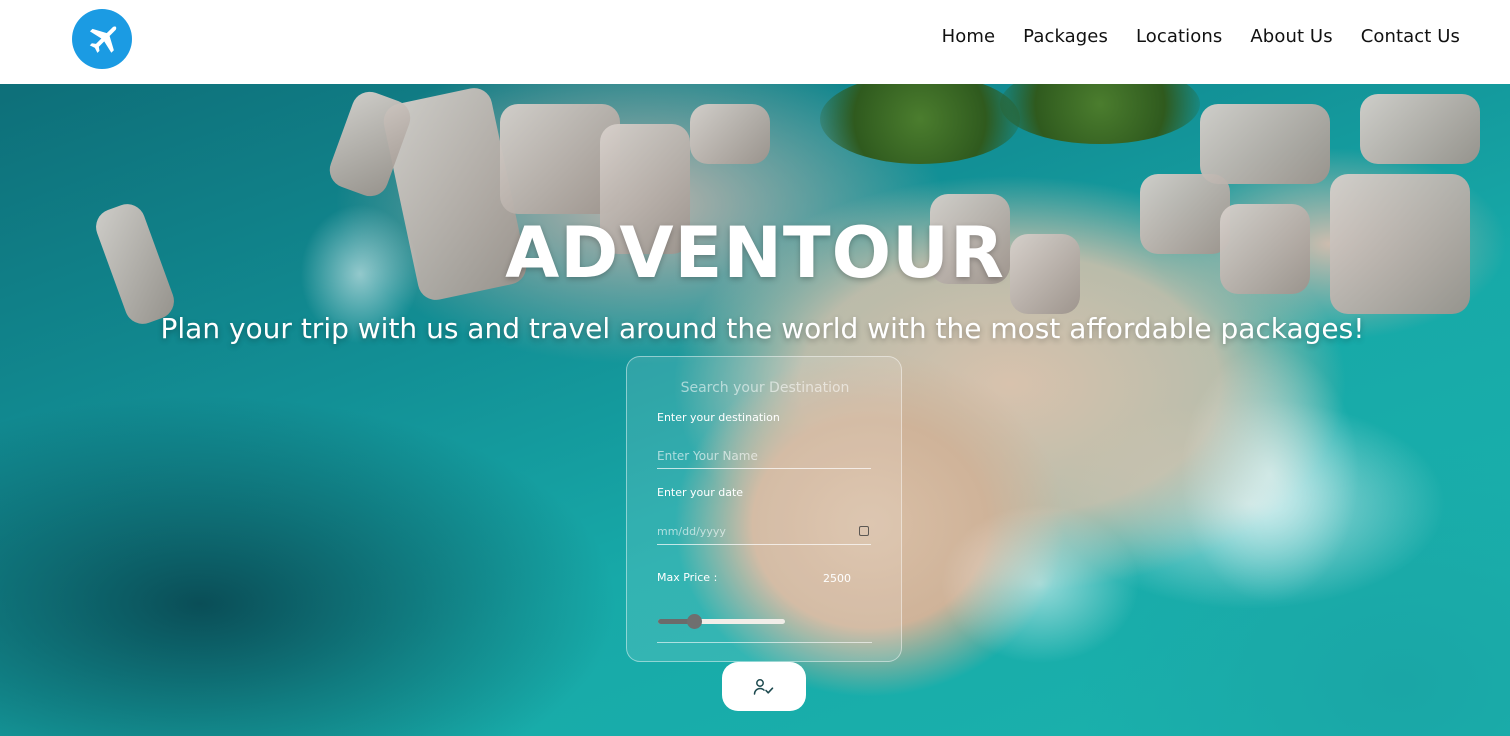 Image resolution: width=1510 pixels, height=736 pixels. I want to click on nav-contact-link: Contact Us, so click(1410, 36).